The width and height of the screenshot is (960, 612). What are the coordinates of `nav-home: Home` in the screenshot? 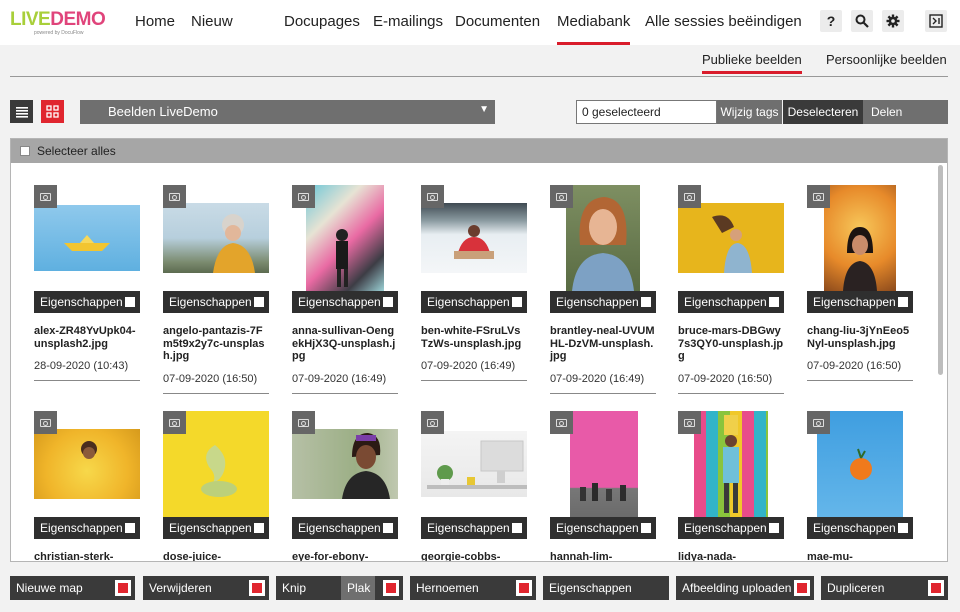 It's located at (155, 21).